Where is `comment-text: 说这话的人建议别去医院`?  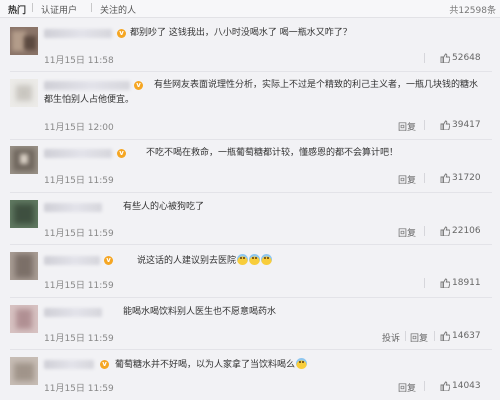 comment-text: 说这话的人建议别去医院 is located at coordinates (205, 261).